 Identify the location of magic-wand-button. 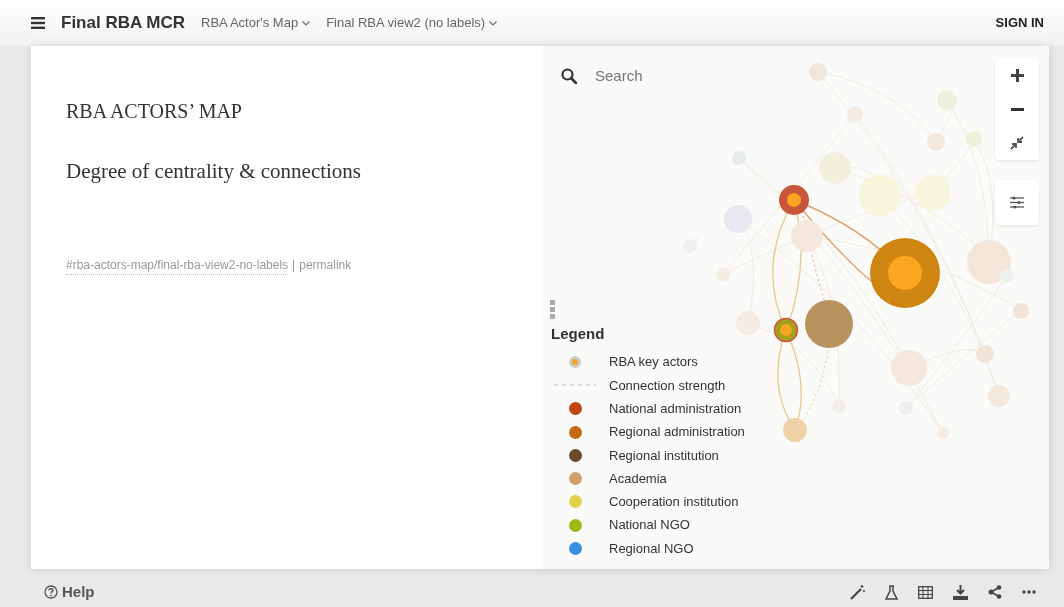
(857, 592).